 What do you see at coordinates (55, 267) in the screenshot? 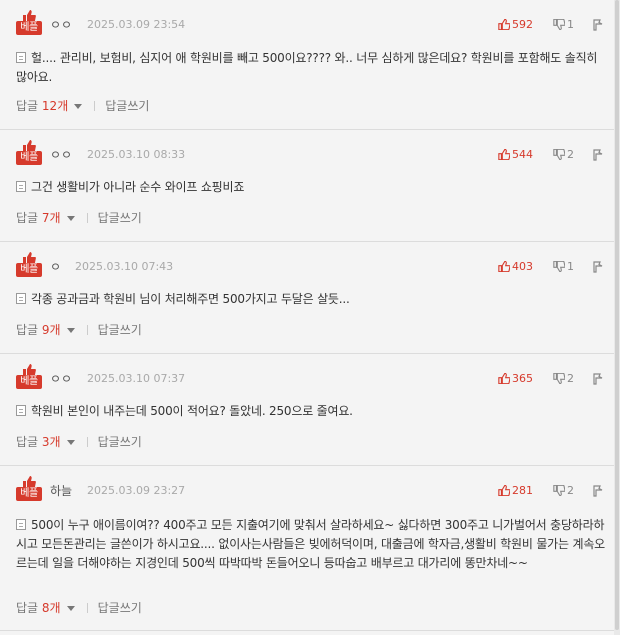
I see `comment-nickname: ㅇ` at bounding box center [55, 267].